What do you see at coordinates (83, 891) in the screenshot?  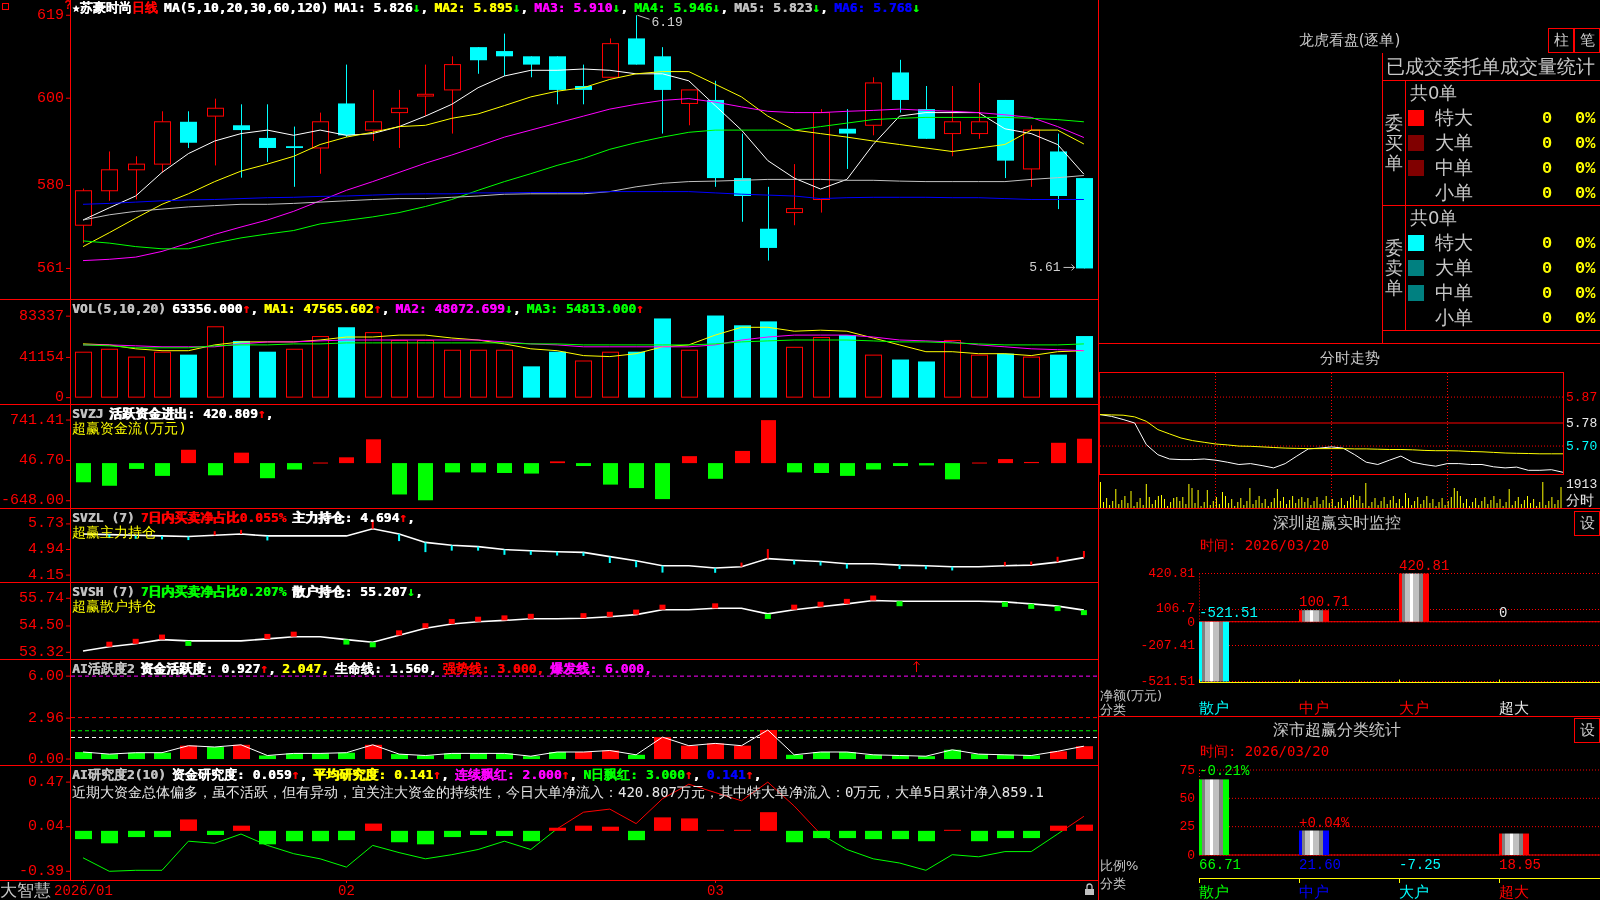 I see `date-label: 2026/01` at bounding box center [83, 891].